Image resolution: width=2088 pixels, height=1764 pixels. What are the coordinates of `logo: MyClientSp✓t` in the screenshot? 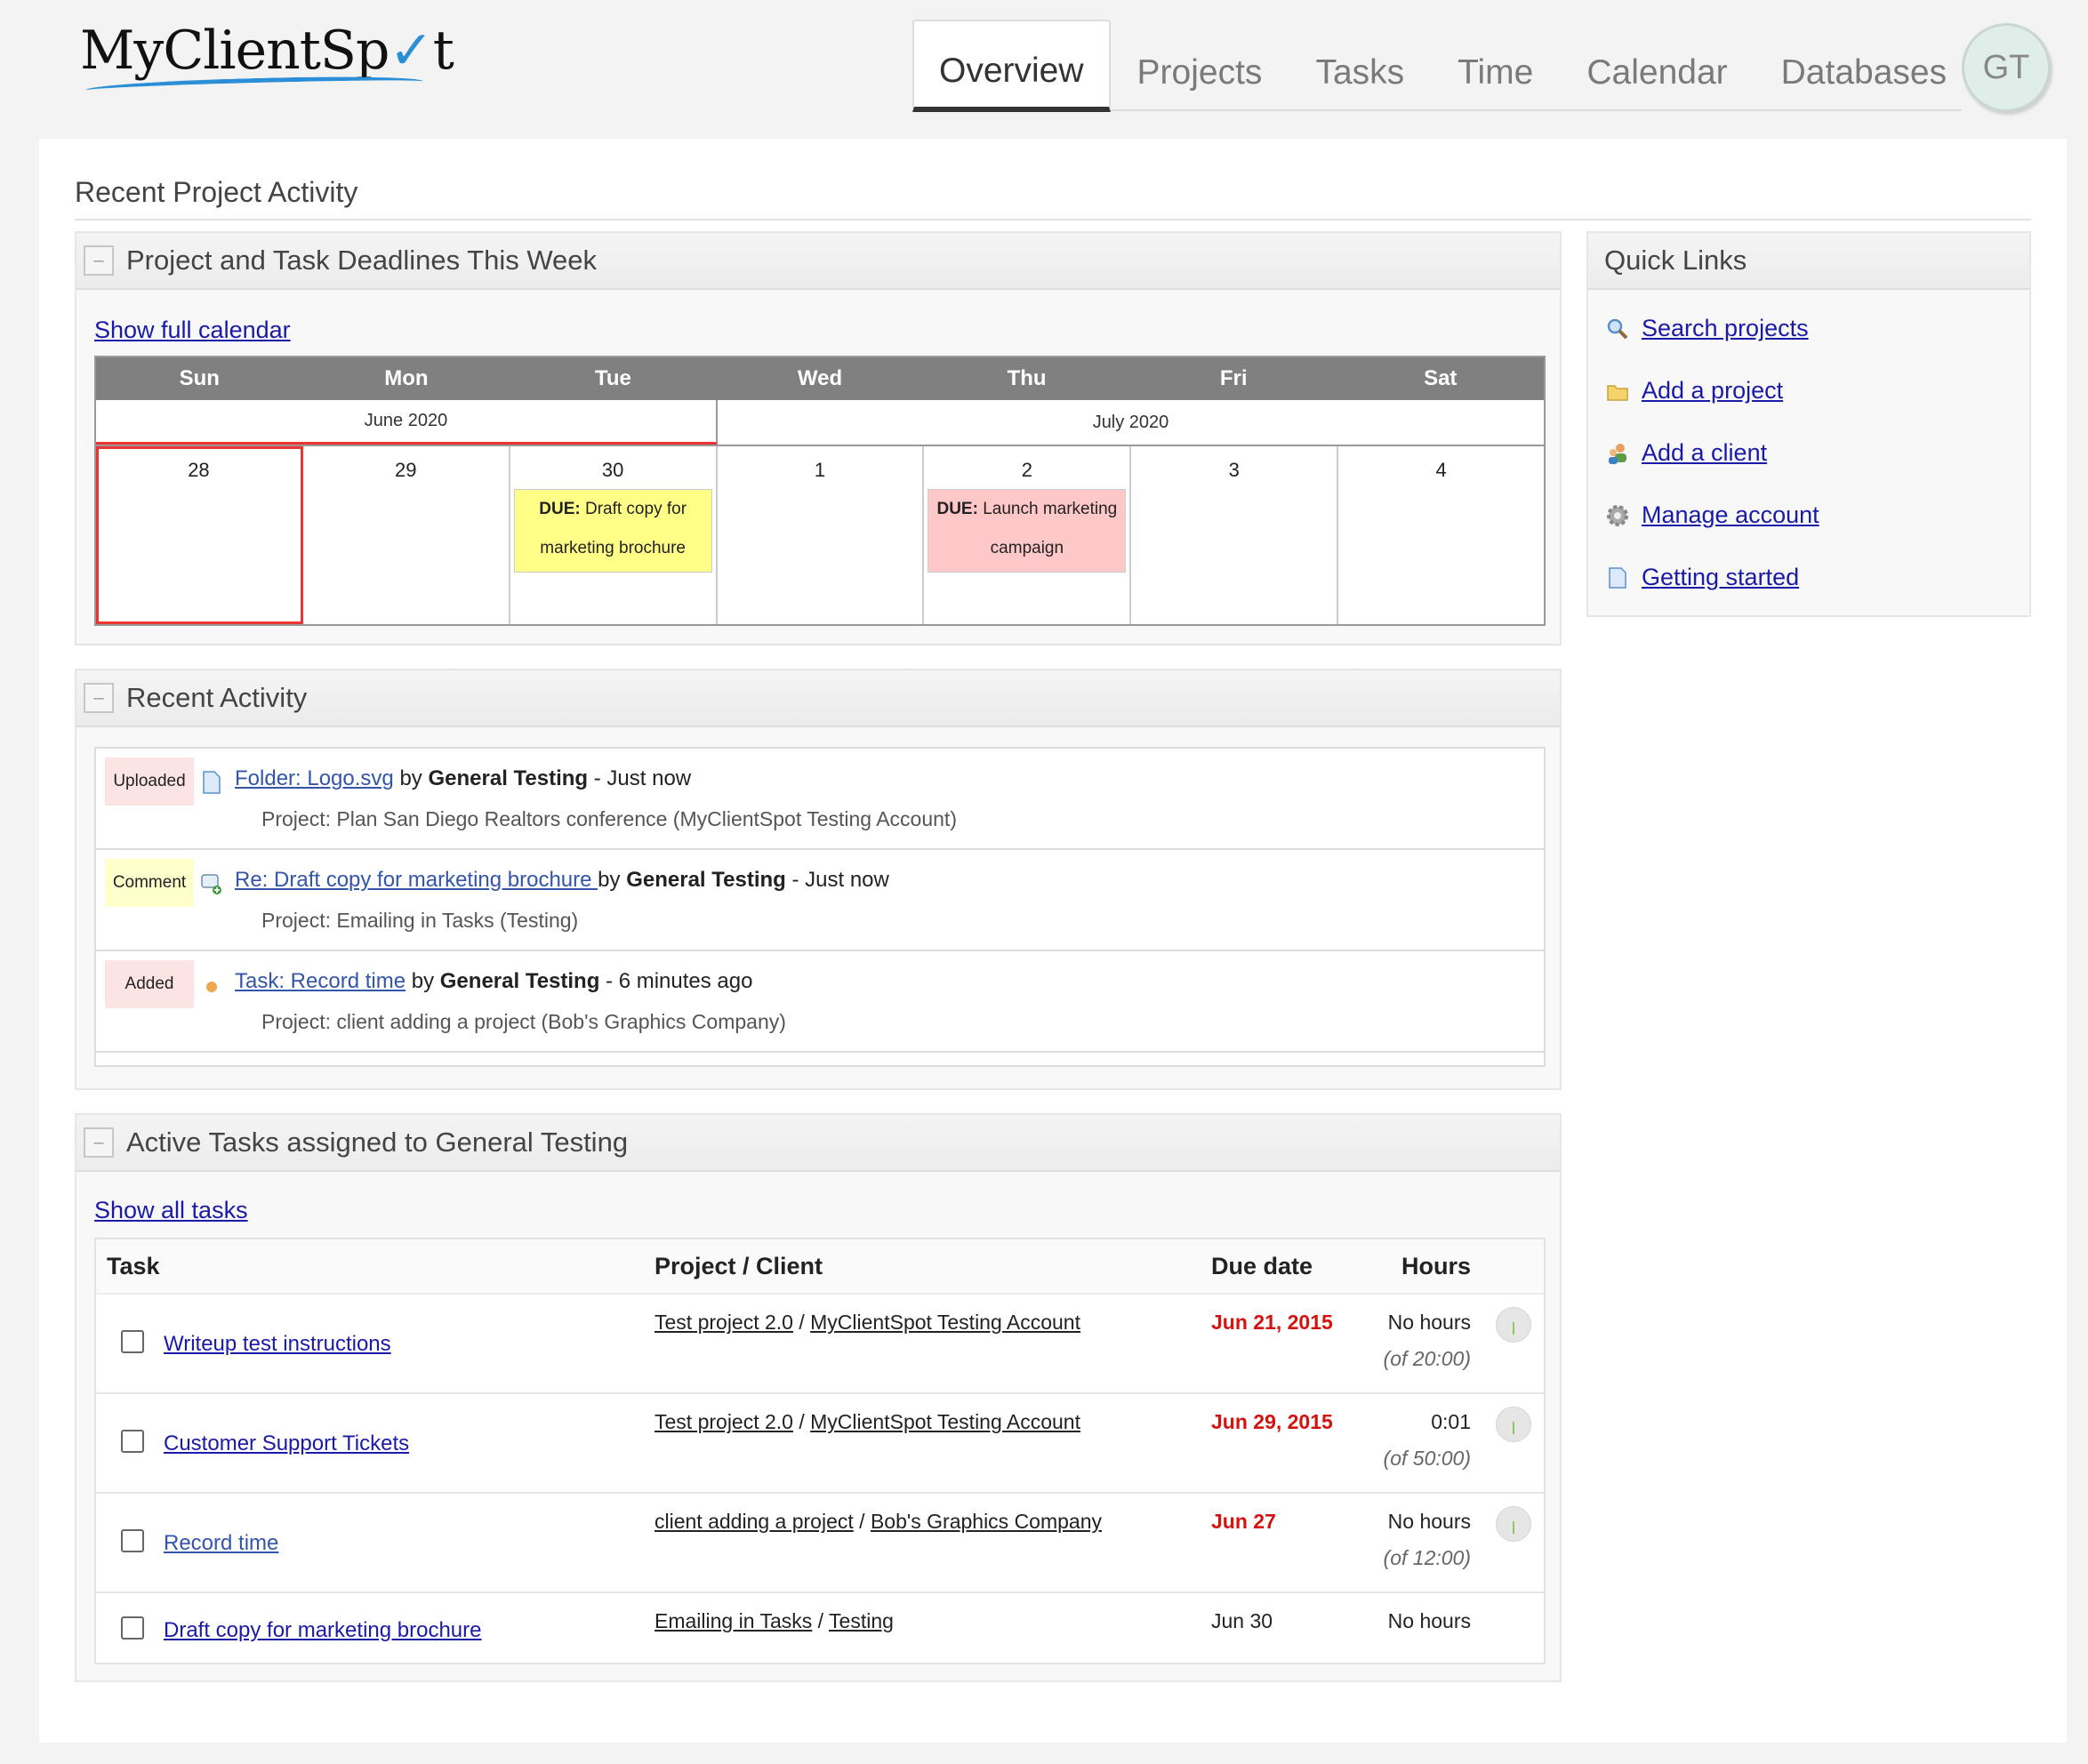 It's located at (267, 51).